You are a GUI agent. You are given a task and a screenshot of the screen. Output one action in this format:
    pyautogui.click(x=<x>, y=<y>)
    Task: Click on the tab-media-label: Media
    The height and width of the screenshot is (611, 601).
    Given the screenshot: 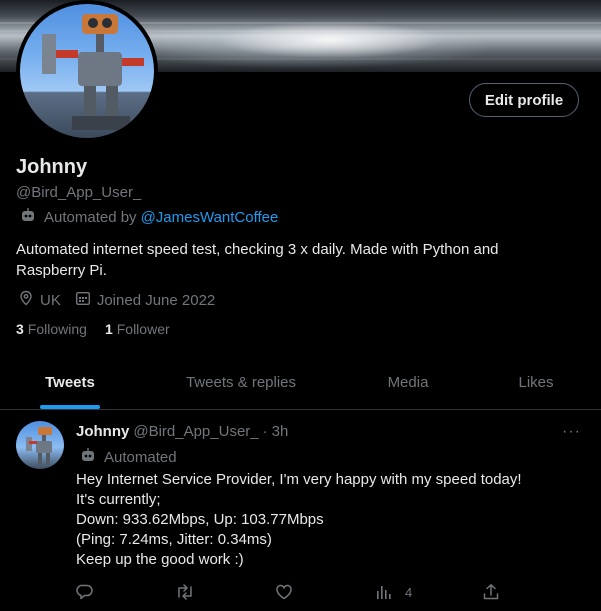 What is the action you would take?
    pyautogui.click(x=408, y=382)
    